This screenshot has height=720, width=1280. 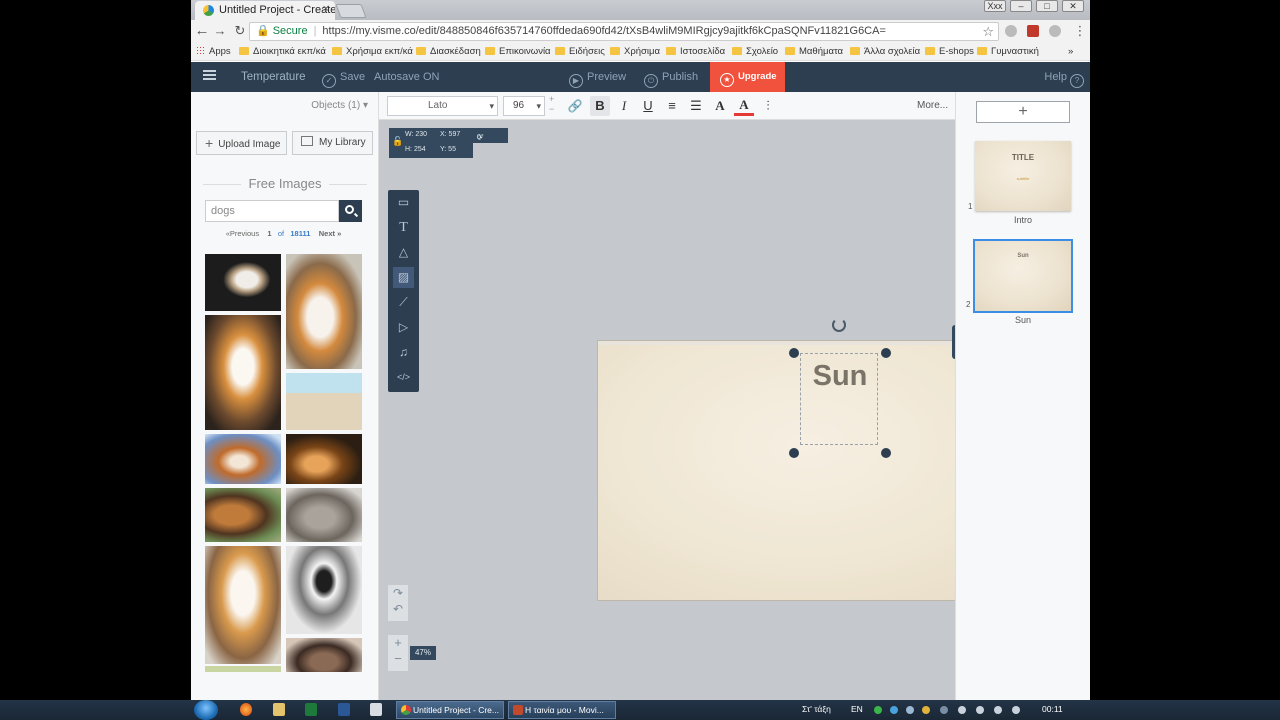 What do you see at coordinates (672, 106) in the screenshot?
I see `align-center-icon: ≡` at bounding box center [672, 106].